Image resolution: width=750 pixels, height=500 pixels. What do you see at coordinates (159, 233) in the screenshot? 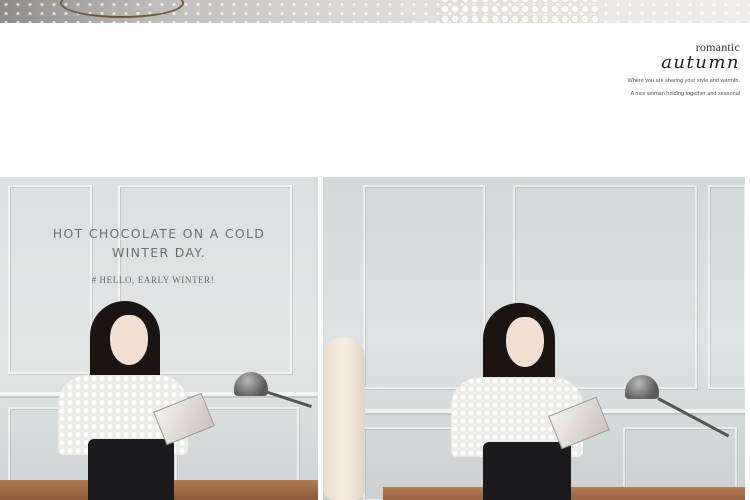
I see `caption-line-1: HOT CHOCOLATE ON A COLD` at bounding box center [159, 233].